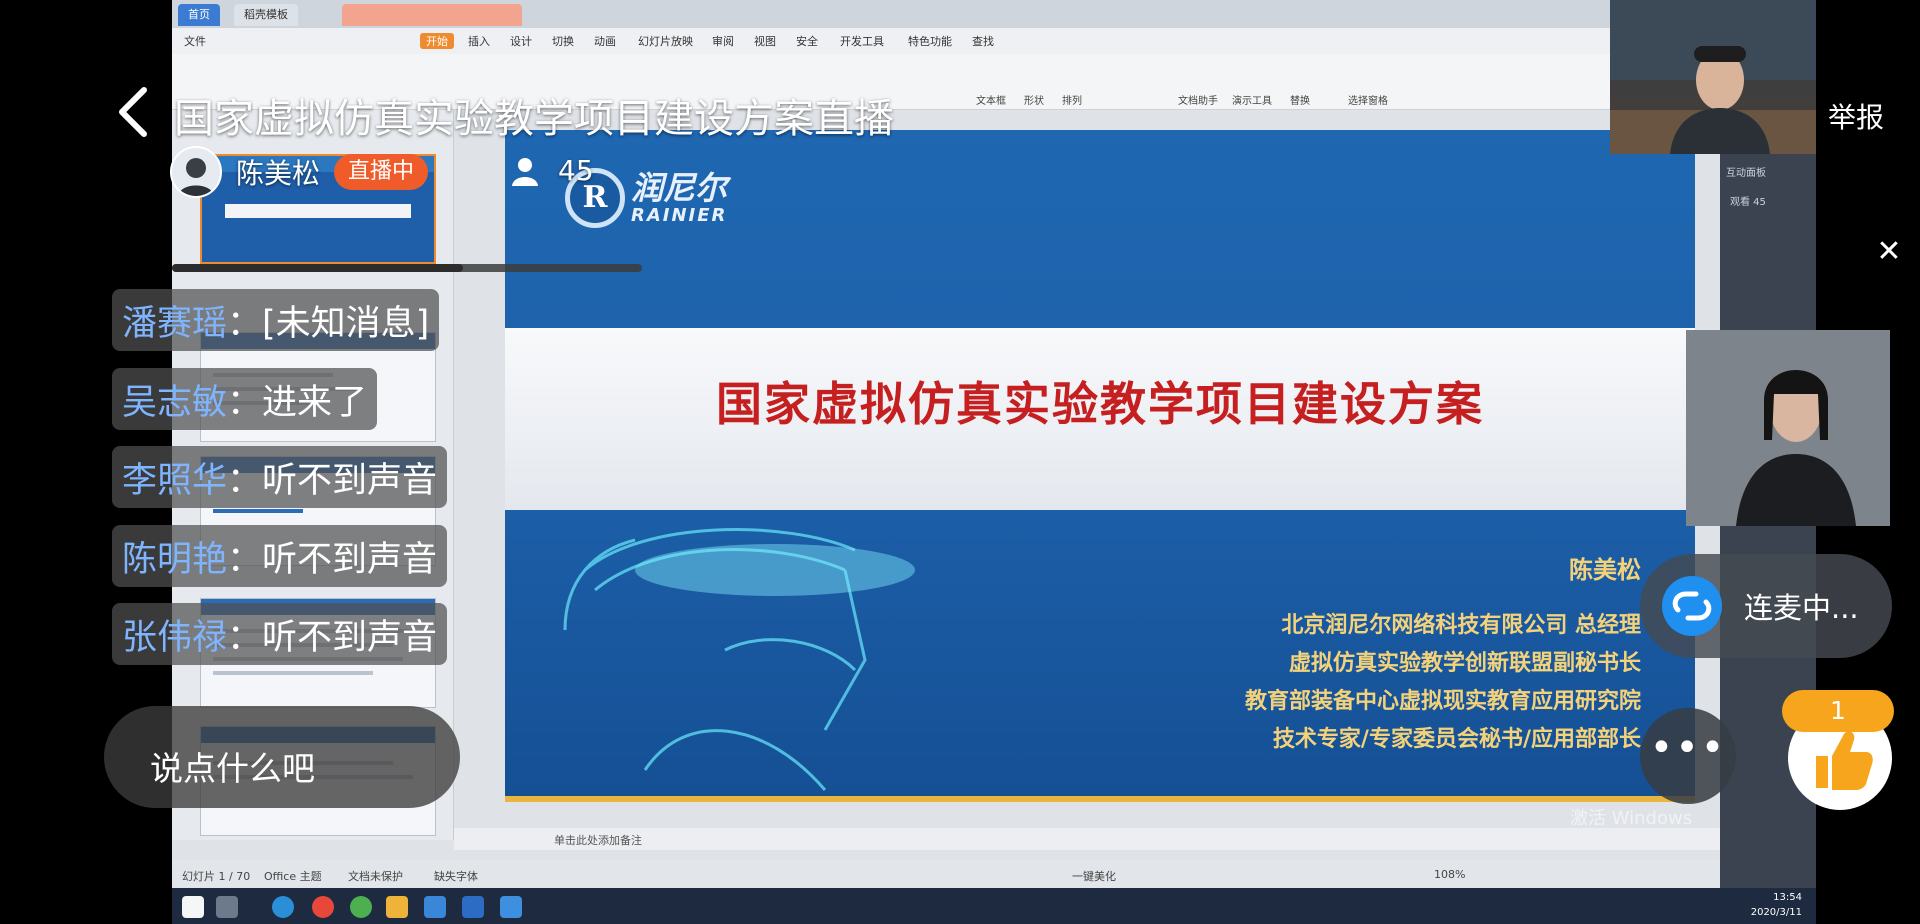  What do you see at coordinates (175, 323) in the screenshot?
I see `chat-user: 潘赛瑶` at bounding box center [175, 323].